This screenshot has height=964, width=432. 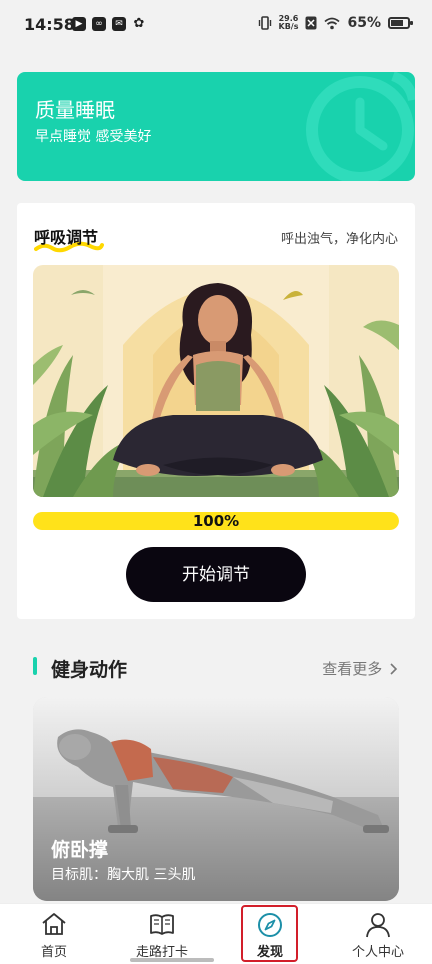 I want to click on infinity-app-icon: ∞, so click(x=99, y=24).